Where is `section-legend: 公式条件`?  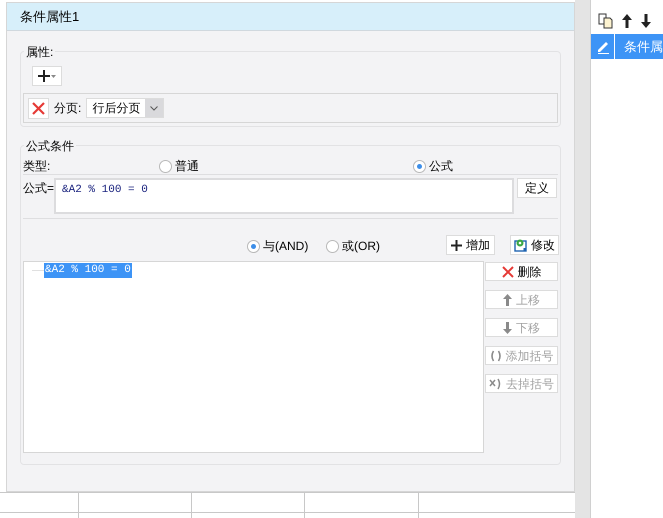
section-legend: 公式条件 is located at coordinates (50, 146).